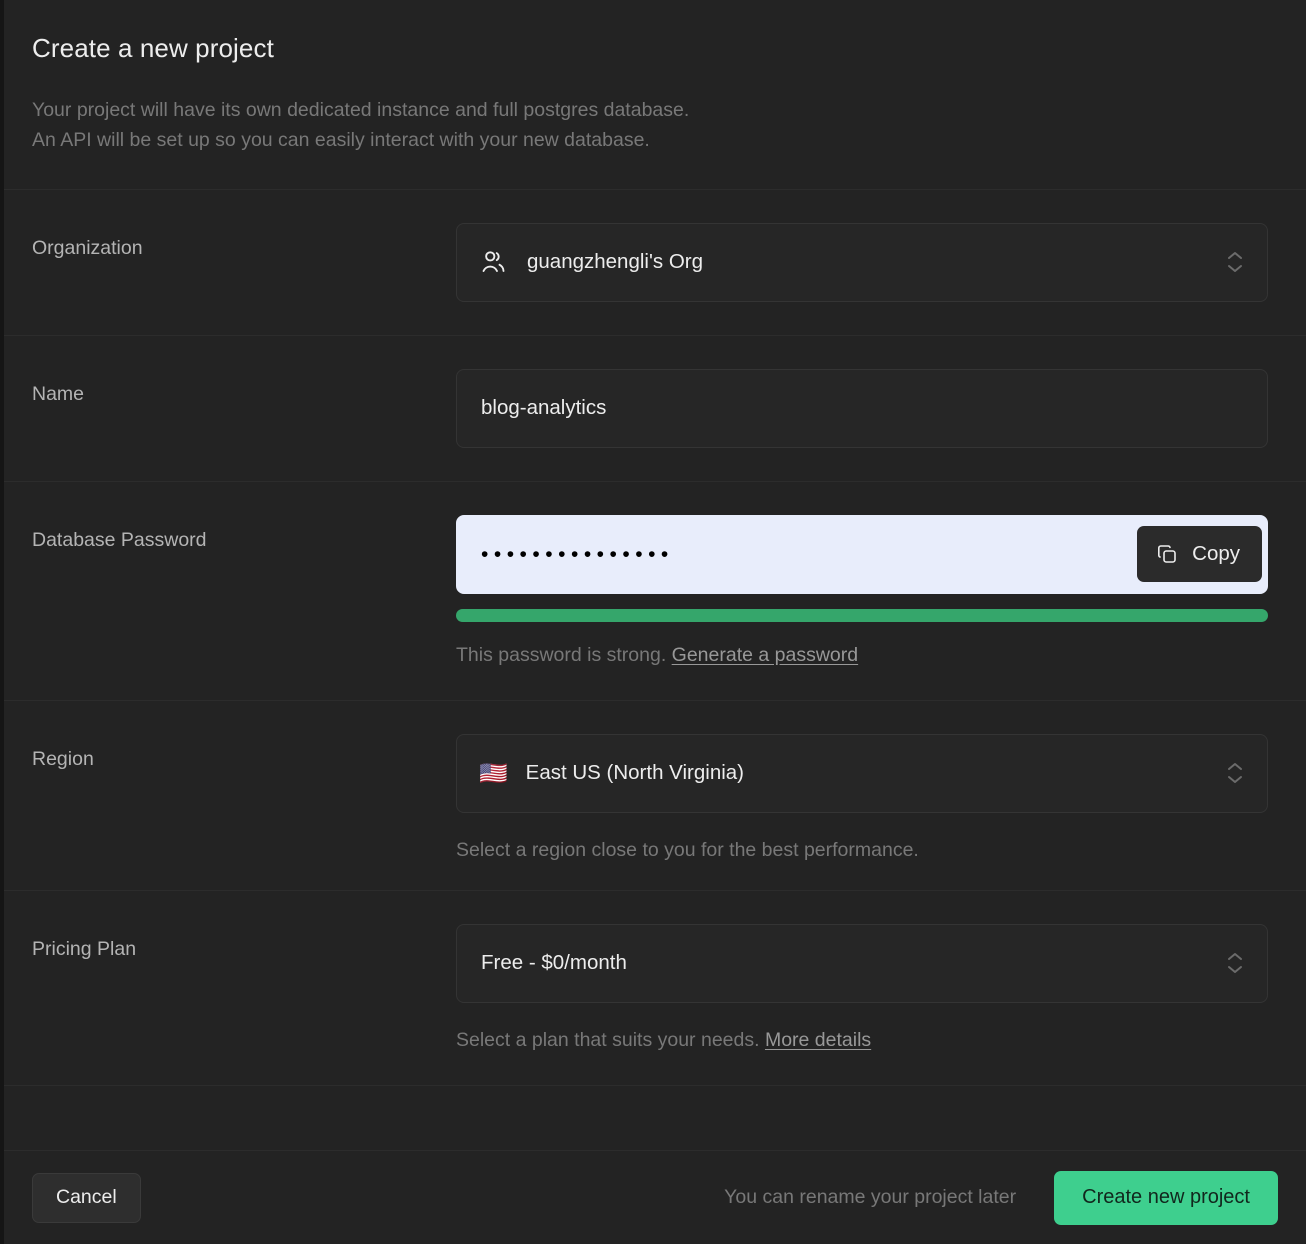 This screenshot has width=1306, height=1244. I want to click on cancel-button: Cancel, so click(86, 1197).